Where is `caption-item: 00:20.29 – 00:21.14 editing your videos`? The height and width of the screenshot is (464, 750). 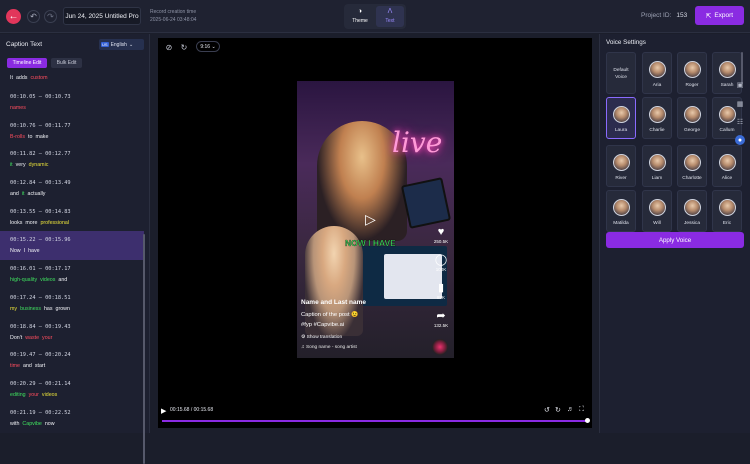 caption-item: 00:20.29 – 00:21.14 editing your videos is located at coordinates (72, 389).